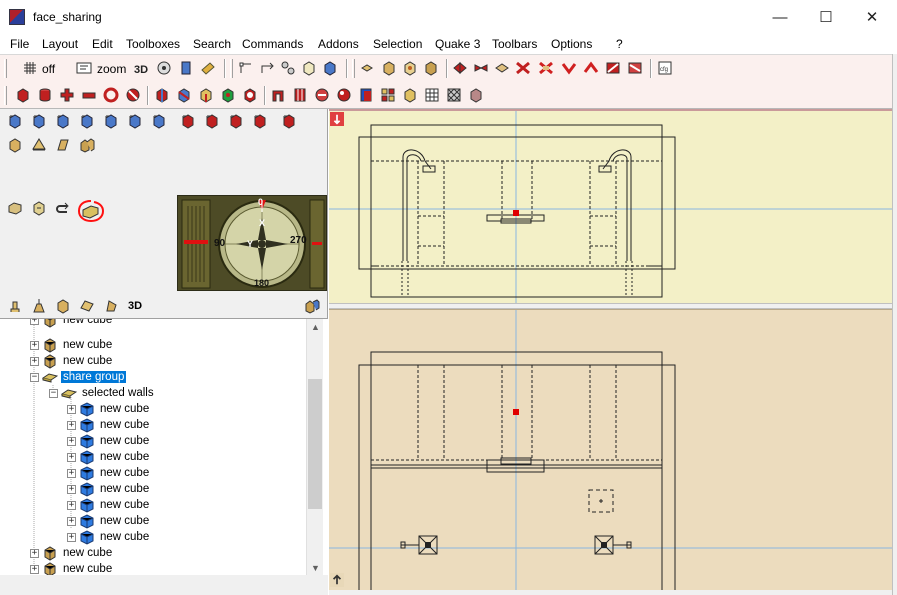 The width and height of the screenshot is (897, 595). What do you see at coordinates (337, 119) in the screenshot?
I see `view-pin-icon` at bounding box center [337, 119].